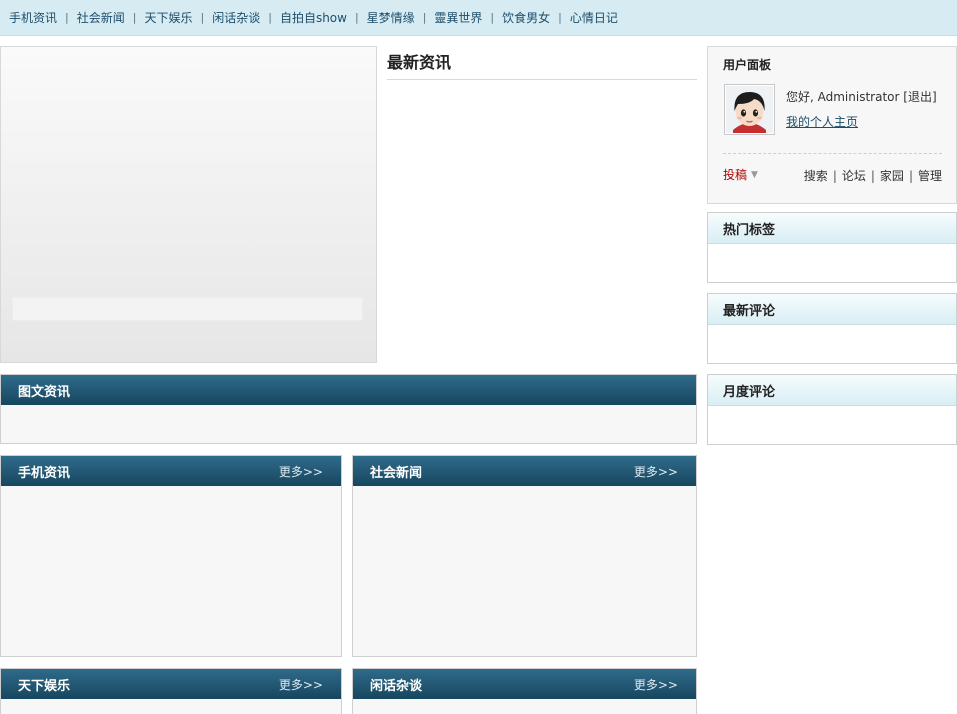 The width and height of the screenshot is (957, 714). What do you see at coordinates (396, 686) in the screenshot?
I see `section-title: 闲话杂谈` at bounding box center [396, 686].